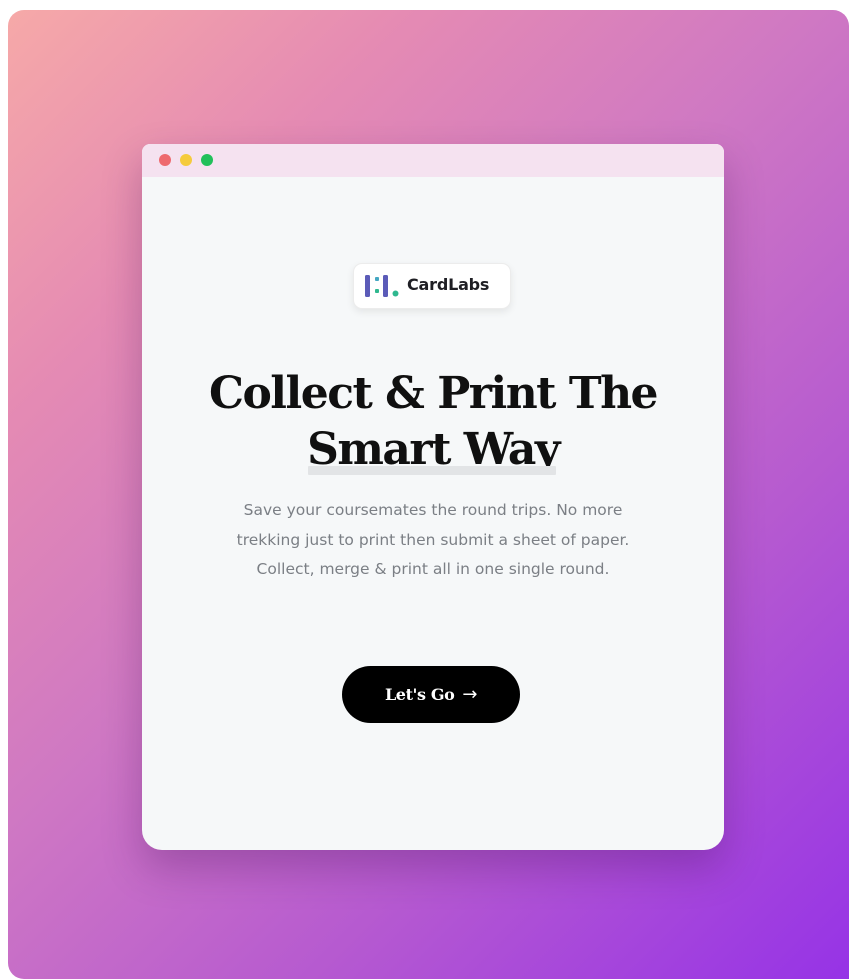 This screenshot has width=849, height=979. Describe the element at coordinates (433, 422) in the screenshot. I see `hero-headline: Collect & Print The Smart Way` at that location.